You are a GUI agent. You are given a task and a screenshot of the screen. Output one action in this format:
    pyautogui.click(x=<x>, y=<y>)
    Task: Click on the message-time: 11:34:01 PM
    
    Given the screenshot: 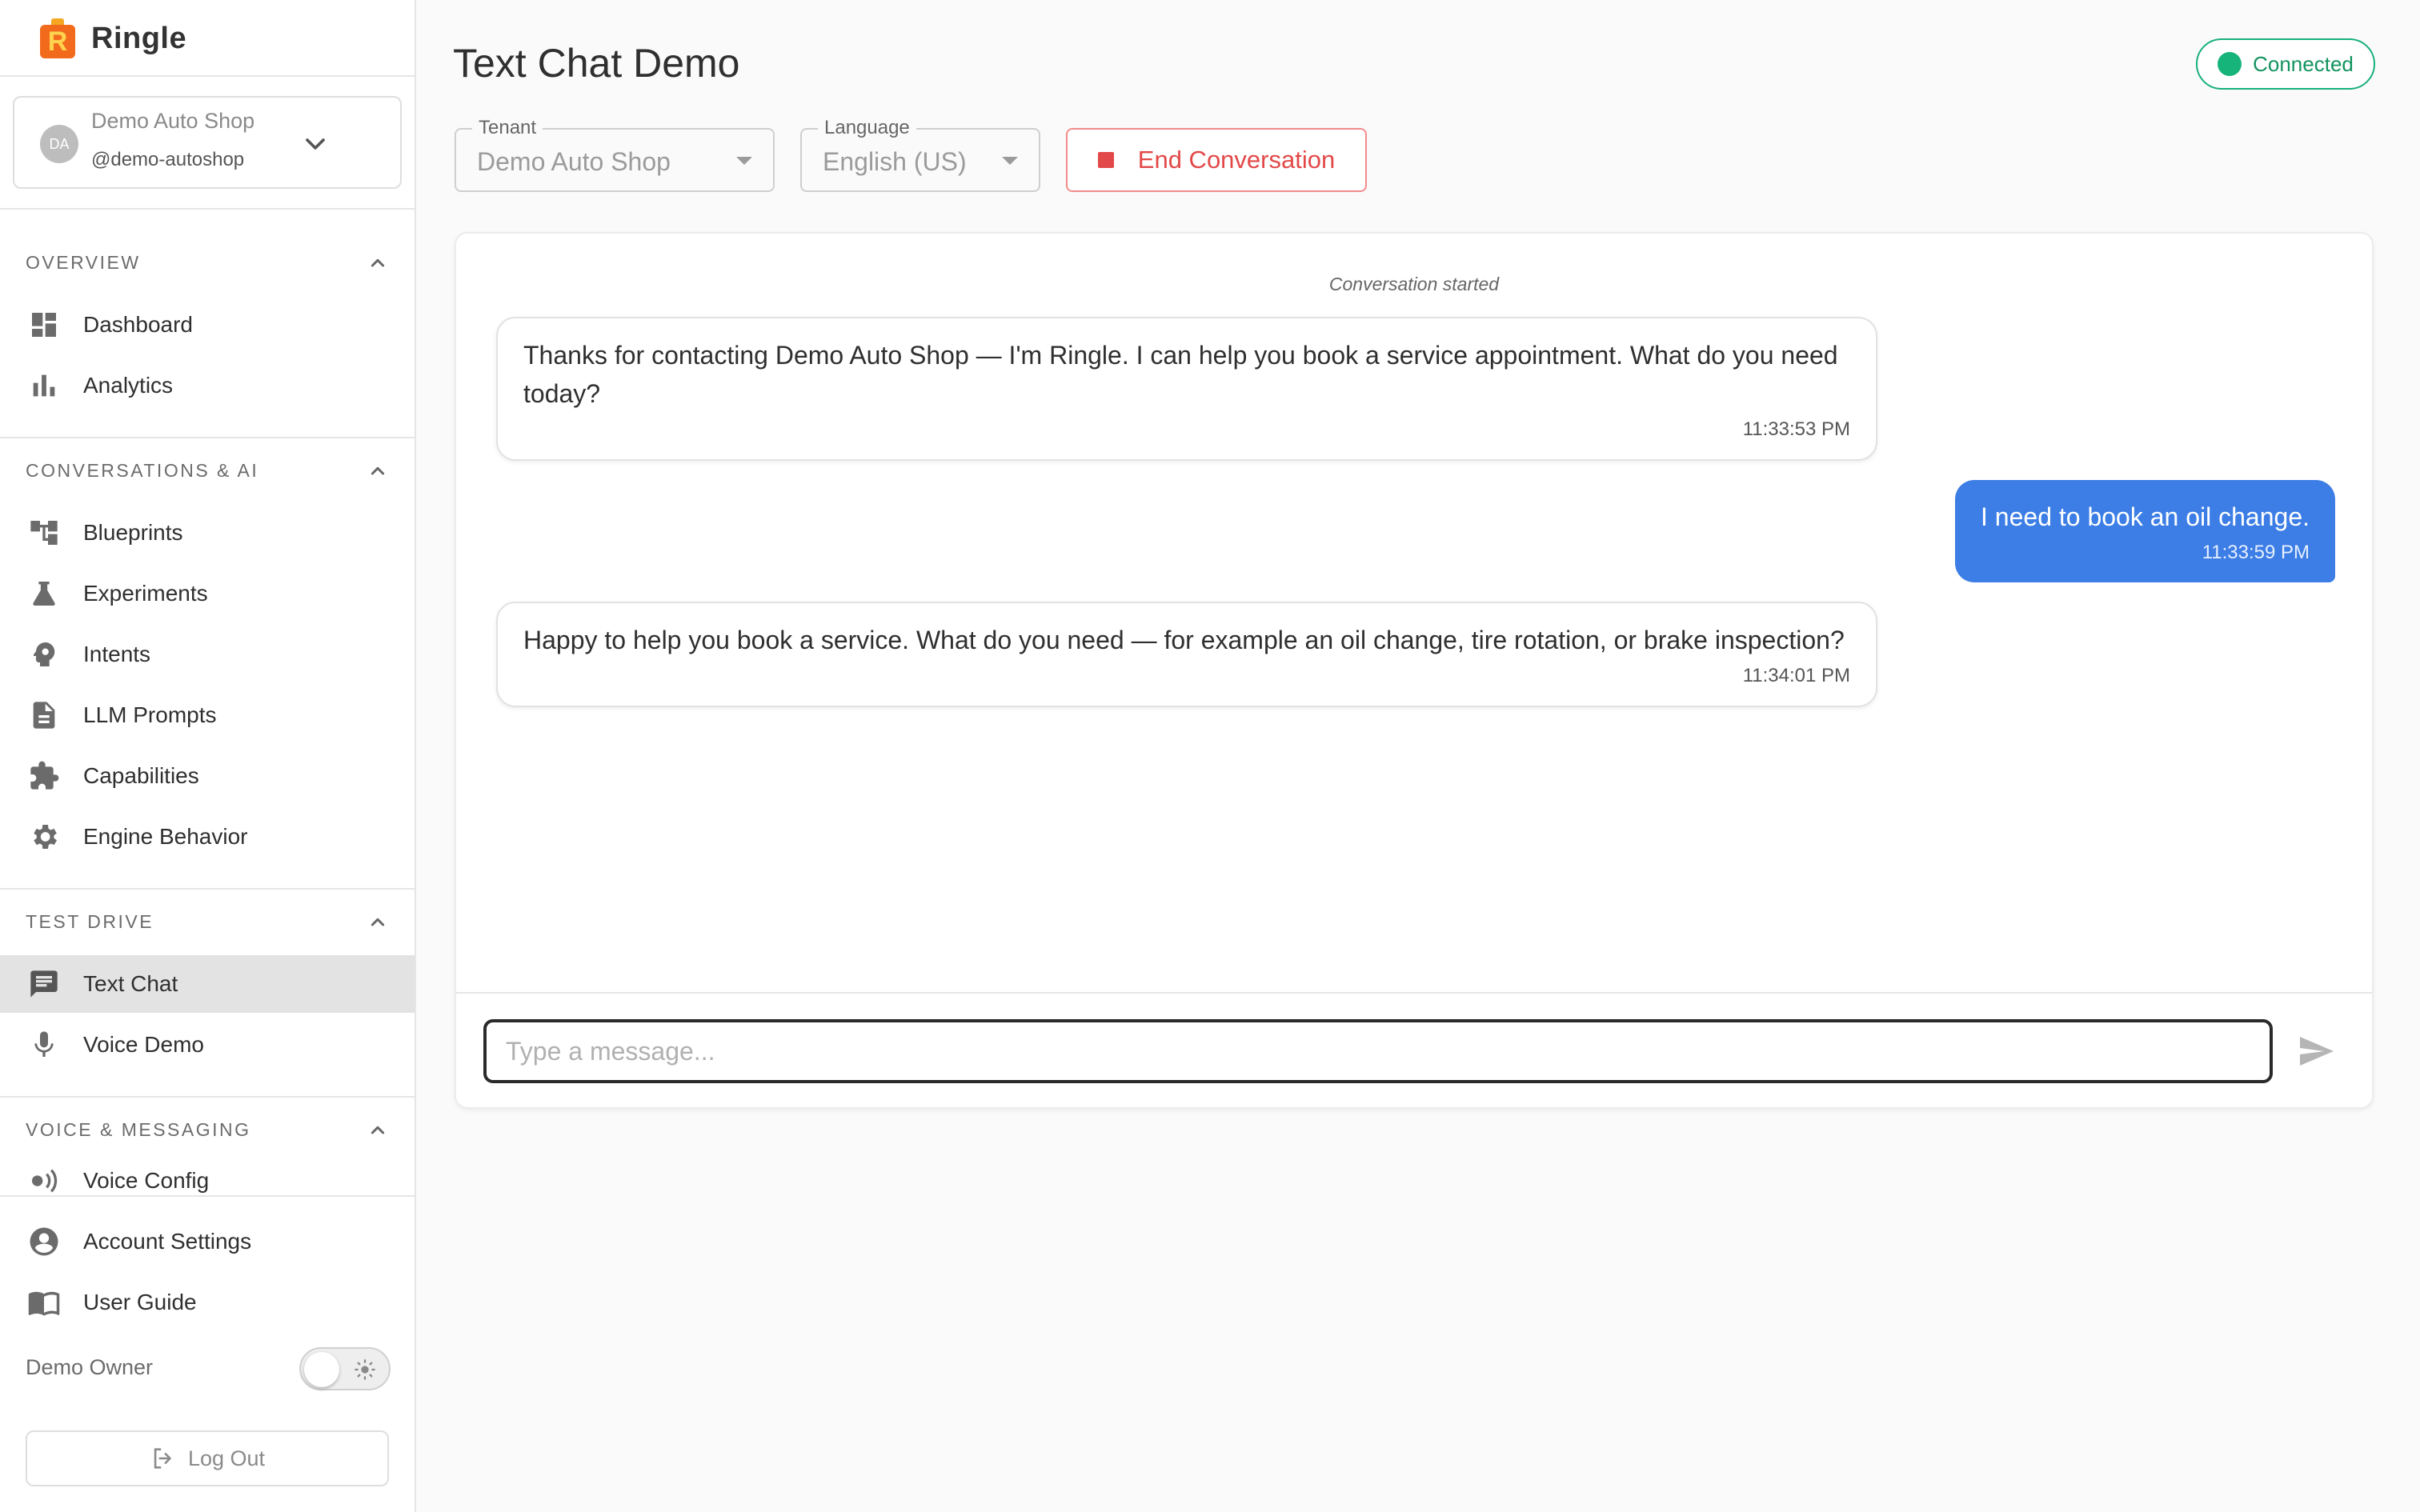 What is the action you would take?
    pyautogui.click(x=1796, y=675)
    